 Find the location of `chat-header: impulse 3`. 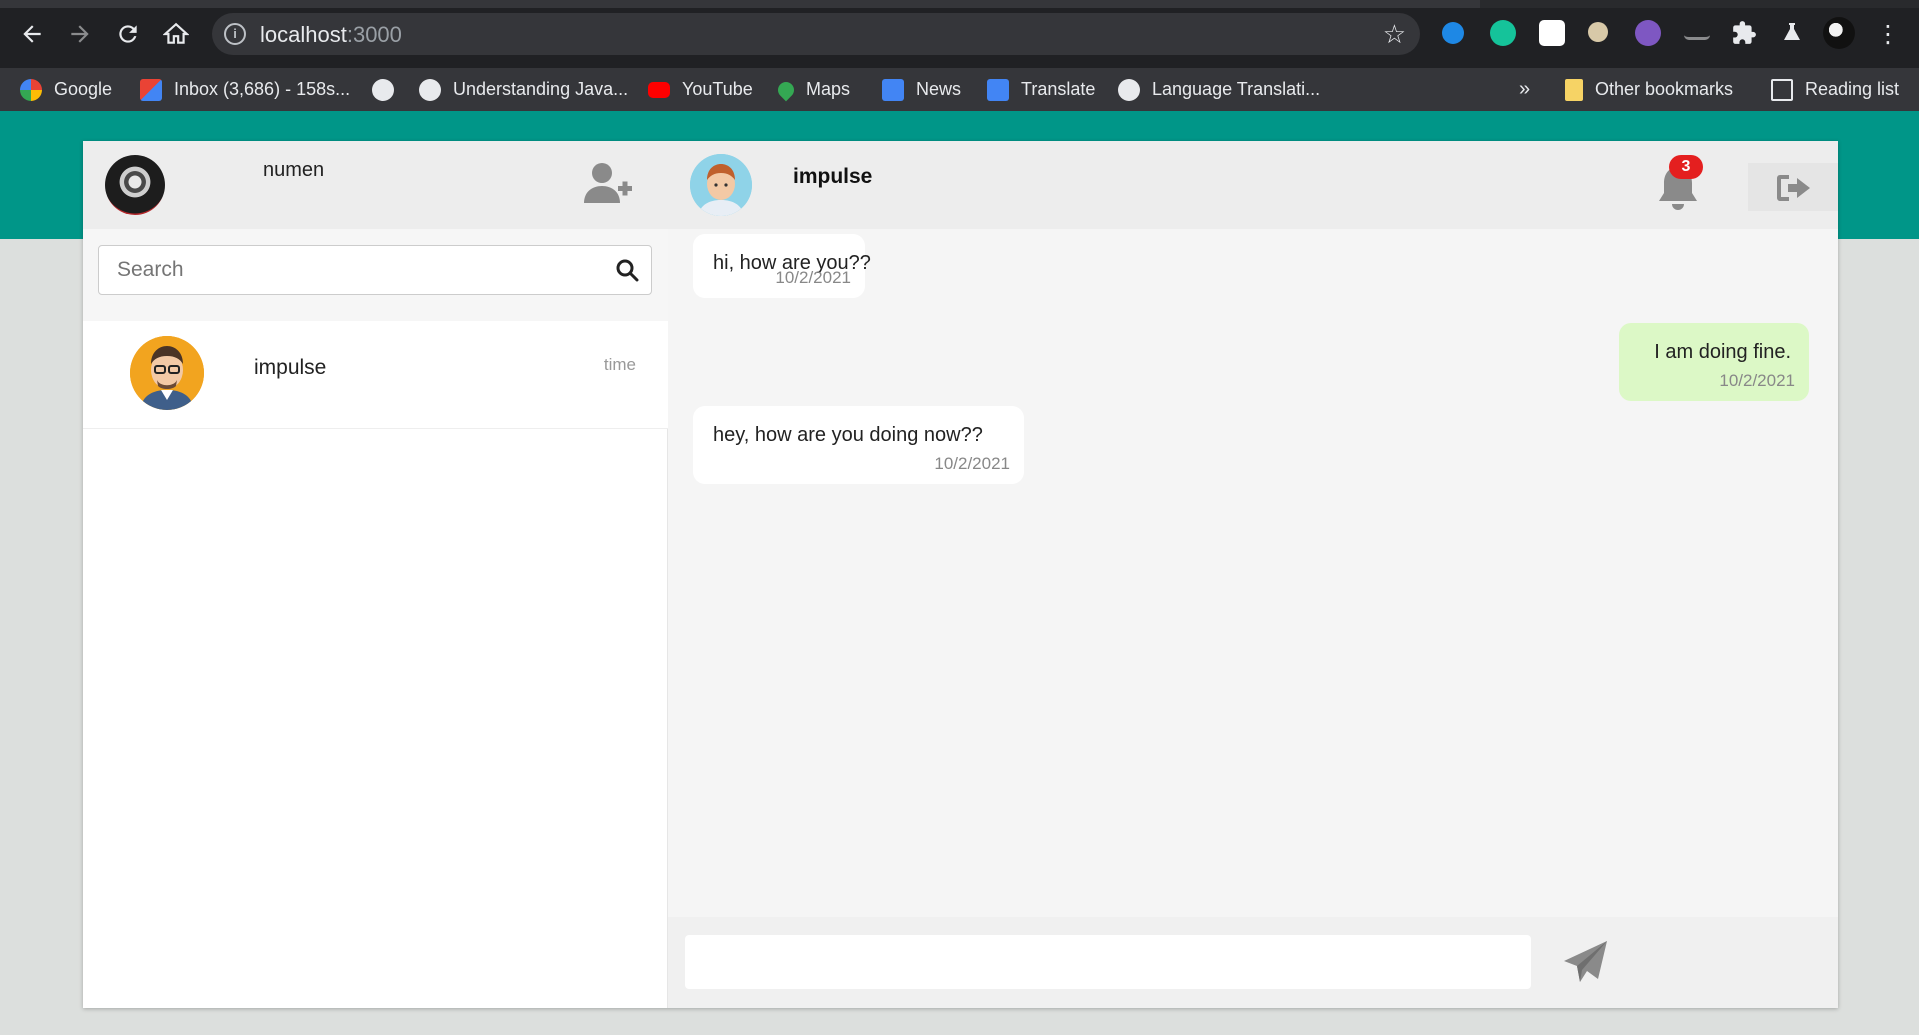

chat-header: impulse 3 is located at coordinates (1253, 185).